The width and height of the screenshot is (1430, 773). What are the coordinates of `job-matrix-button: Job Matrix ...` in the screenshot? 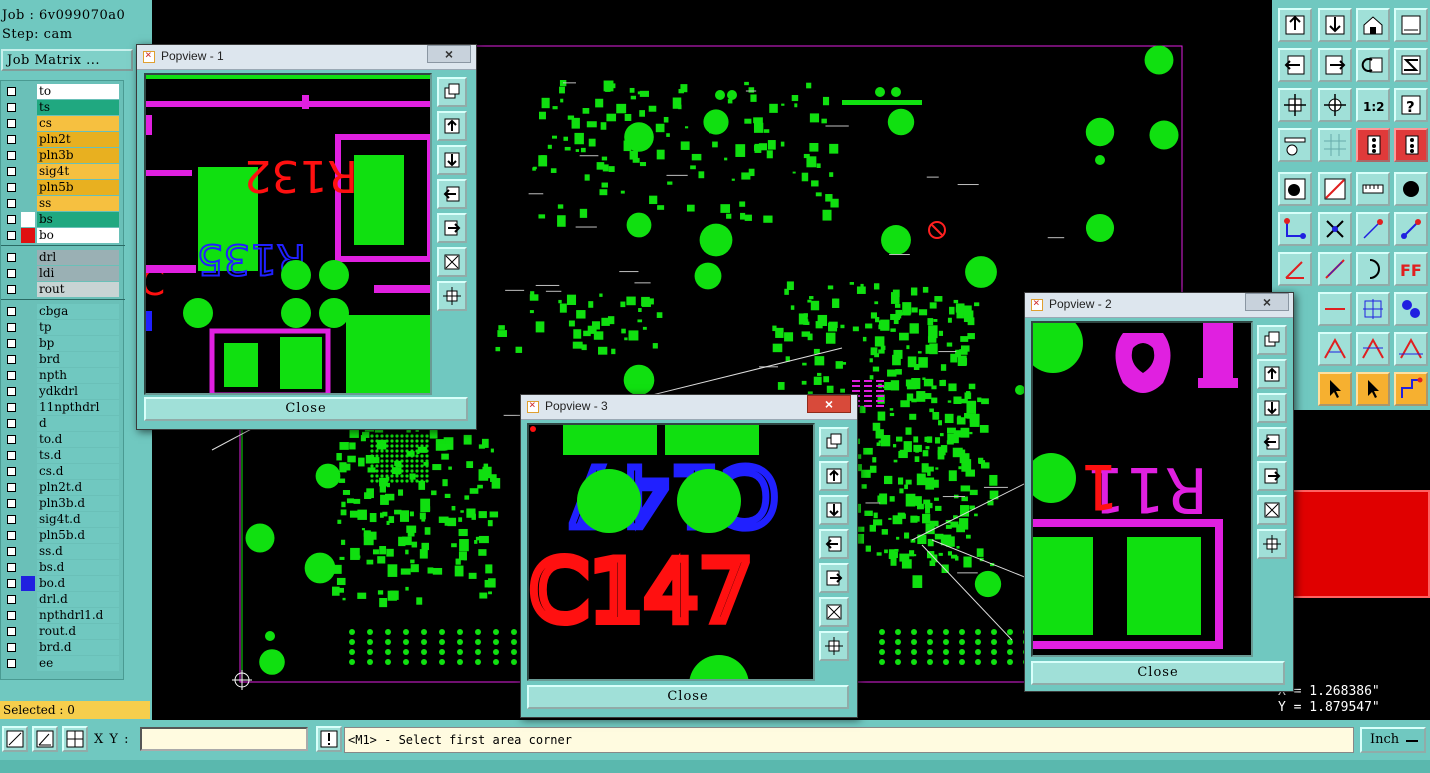 It's located at (67, 60).